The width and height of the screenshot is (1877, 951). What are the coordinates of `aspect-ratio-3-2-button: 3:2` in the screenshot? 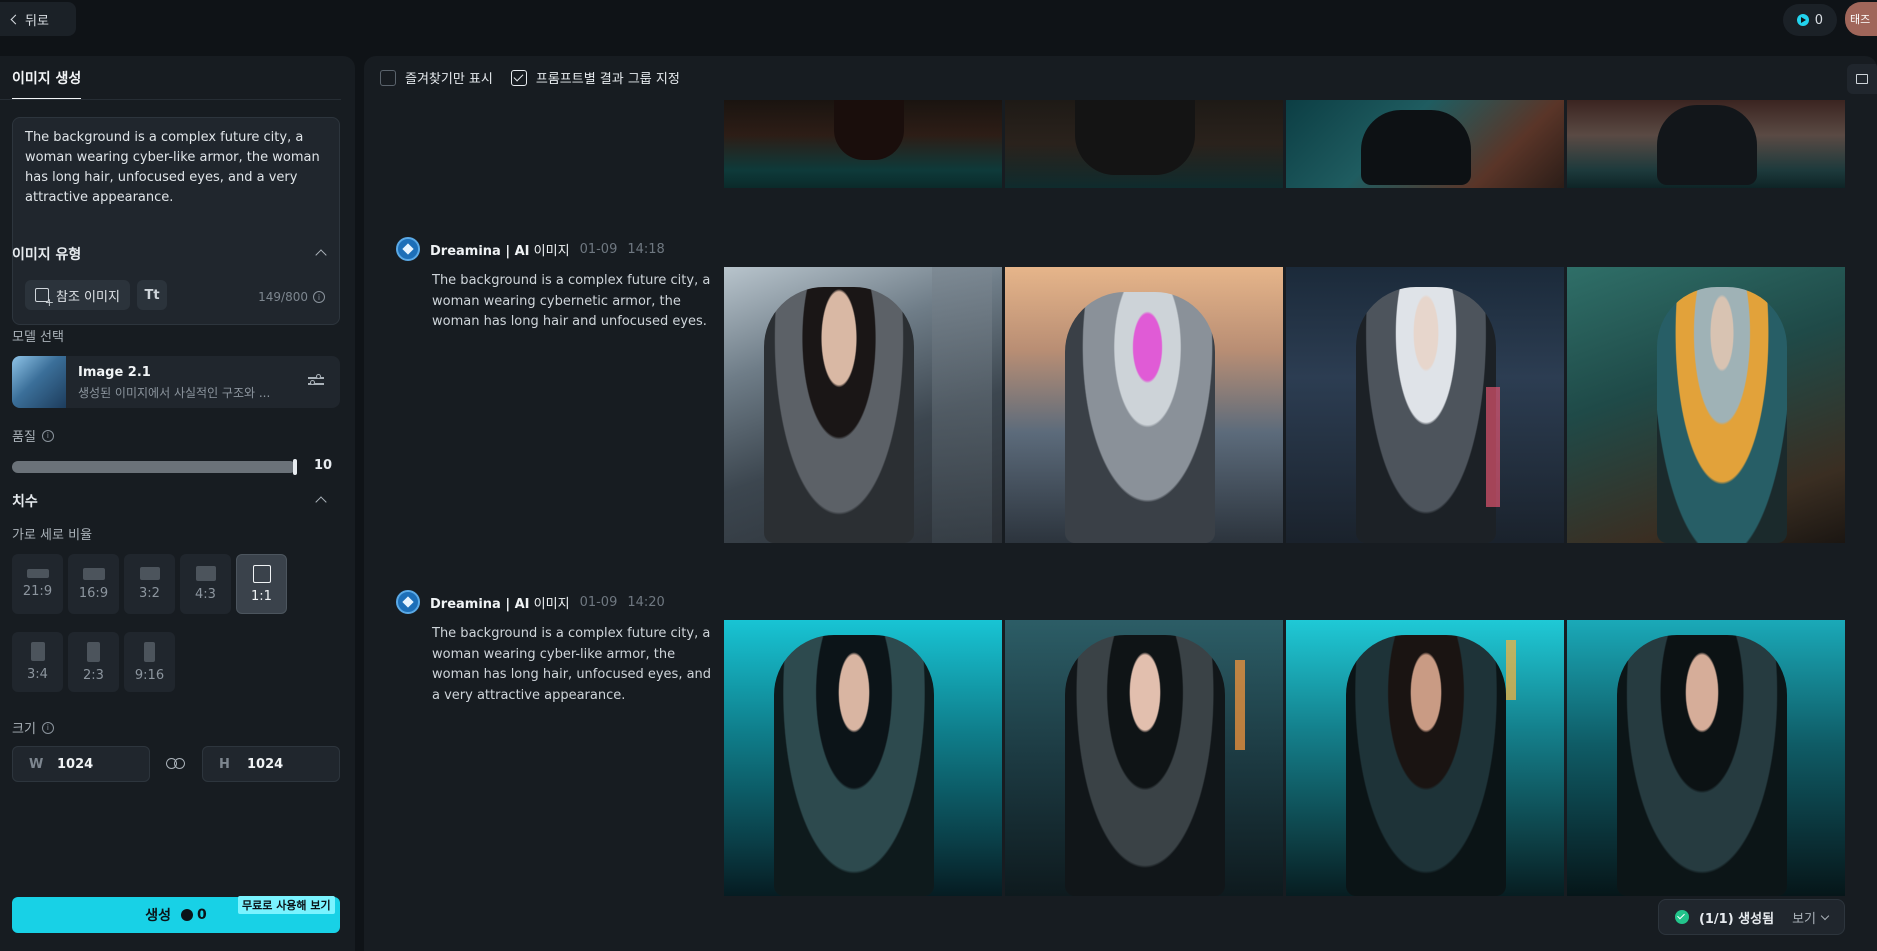 It's located at (149, 584).